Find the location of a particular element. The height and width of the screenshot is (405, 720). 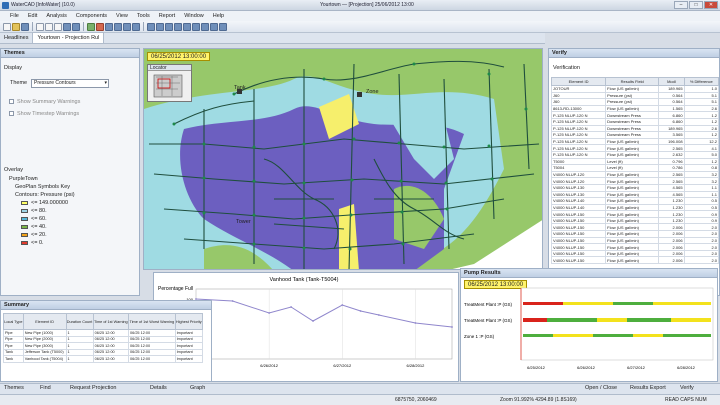

show-timestep-checkbox is located at coordinates (11, 113).